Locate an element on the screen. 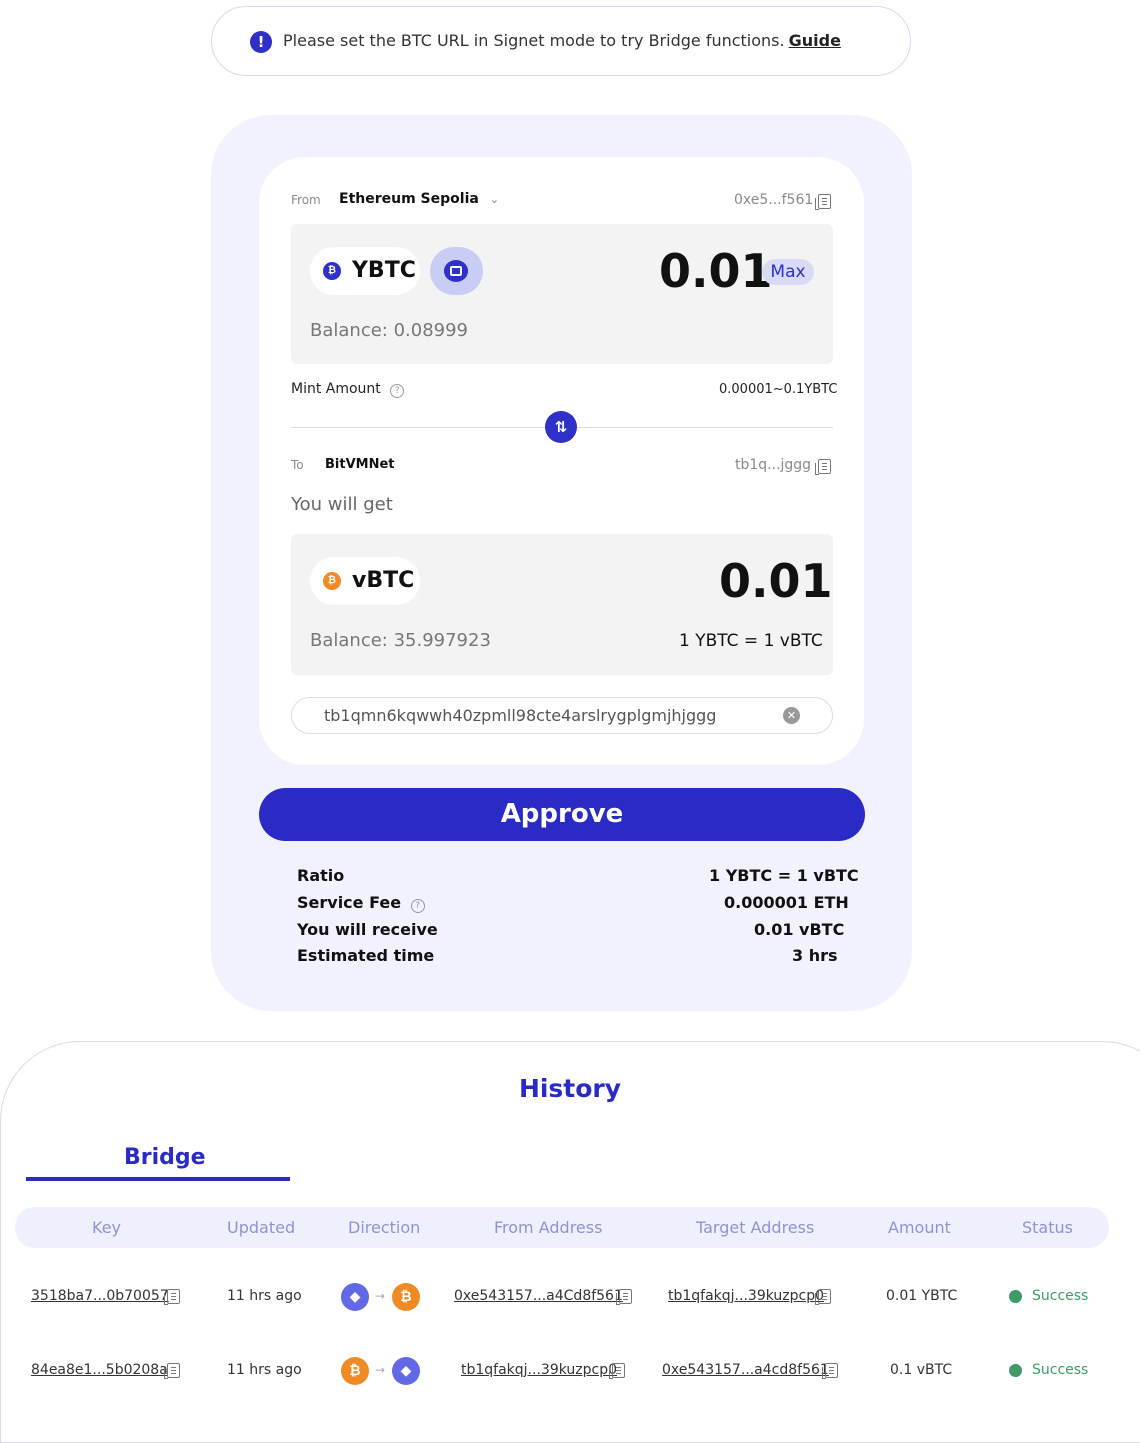 The height and width of the screenshot is (1443, 1140). chevron-down-icon: ⌄ is located at coordinates (494, 199).